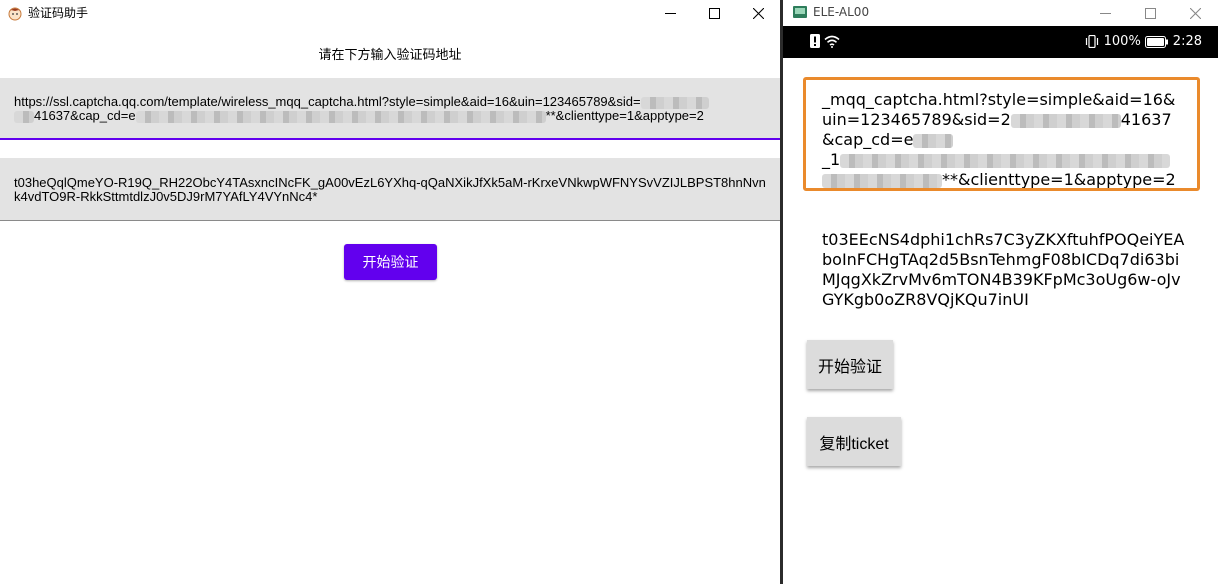  I want to click on minimize-button, so click(670, 13).